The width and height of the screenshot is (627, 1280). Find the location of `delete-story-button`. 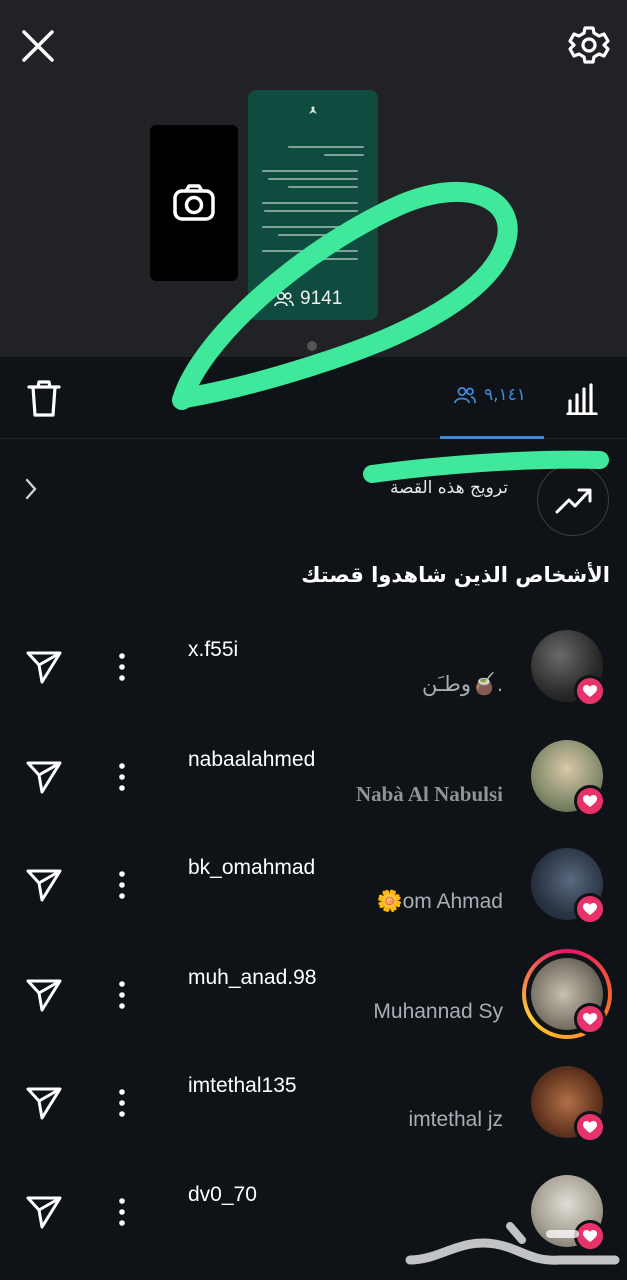

delete-story-button is located at coordinates (44, 399).